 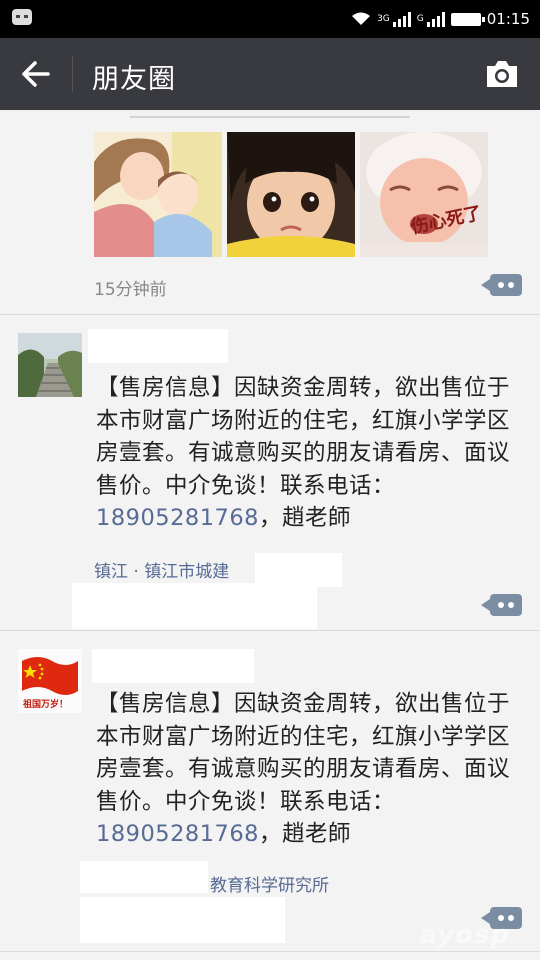 What do you see at coordinates (158, 194) in the screenshot?
I see `post-image-mother-baby` at bounding box center [158, 194].